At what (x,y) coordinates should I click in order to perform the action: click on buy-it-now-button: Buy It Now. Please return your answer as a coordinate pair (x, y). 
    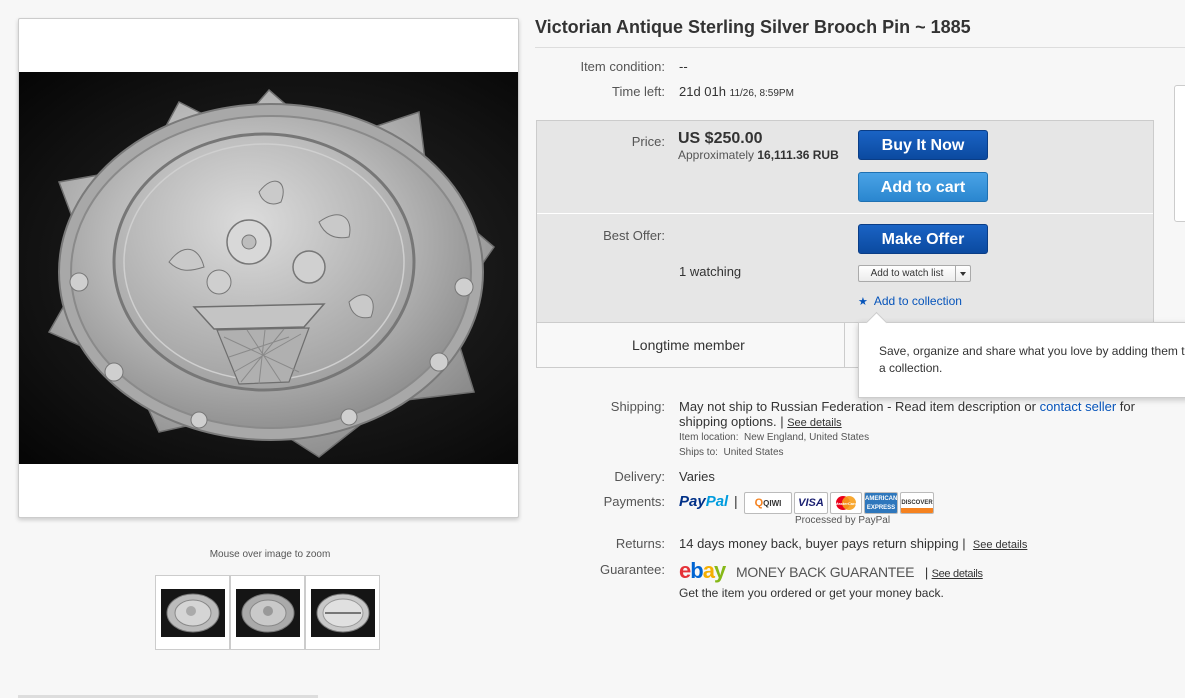
    Looking at the image, I should click on (923, 145).